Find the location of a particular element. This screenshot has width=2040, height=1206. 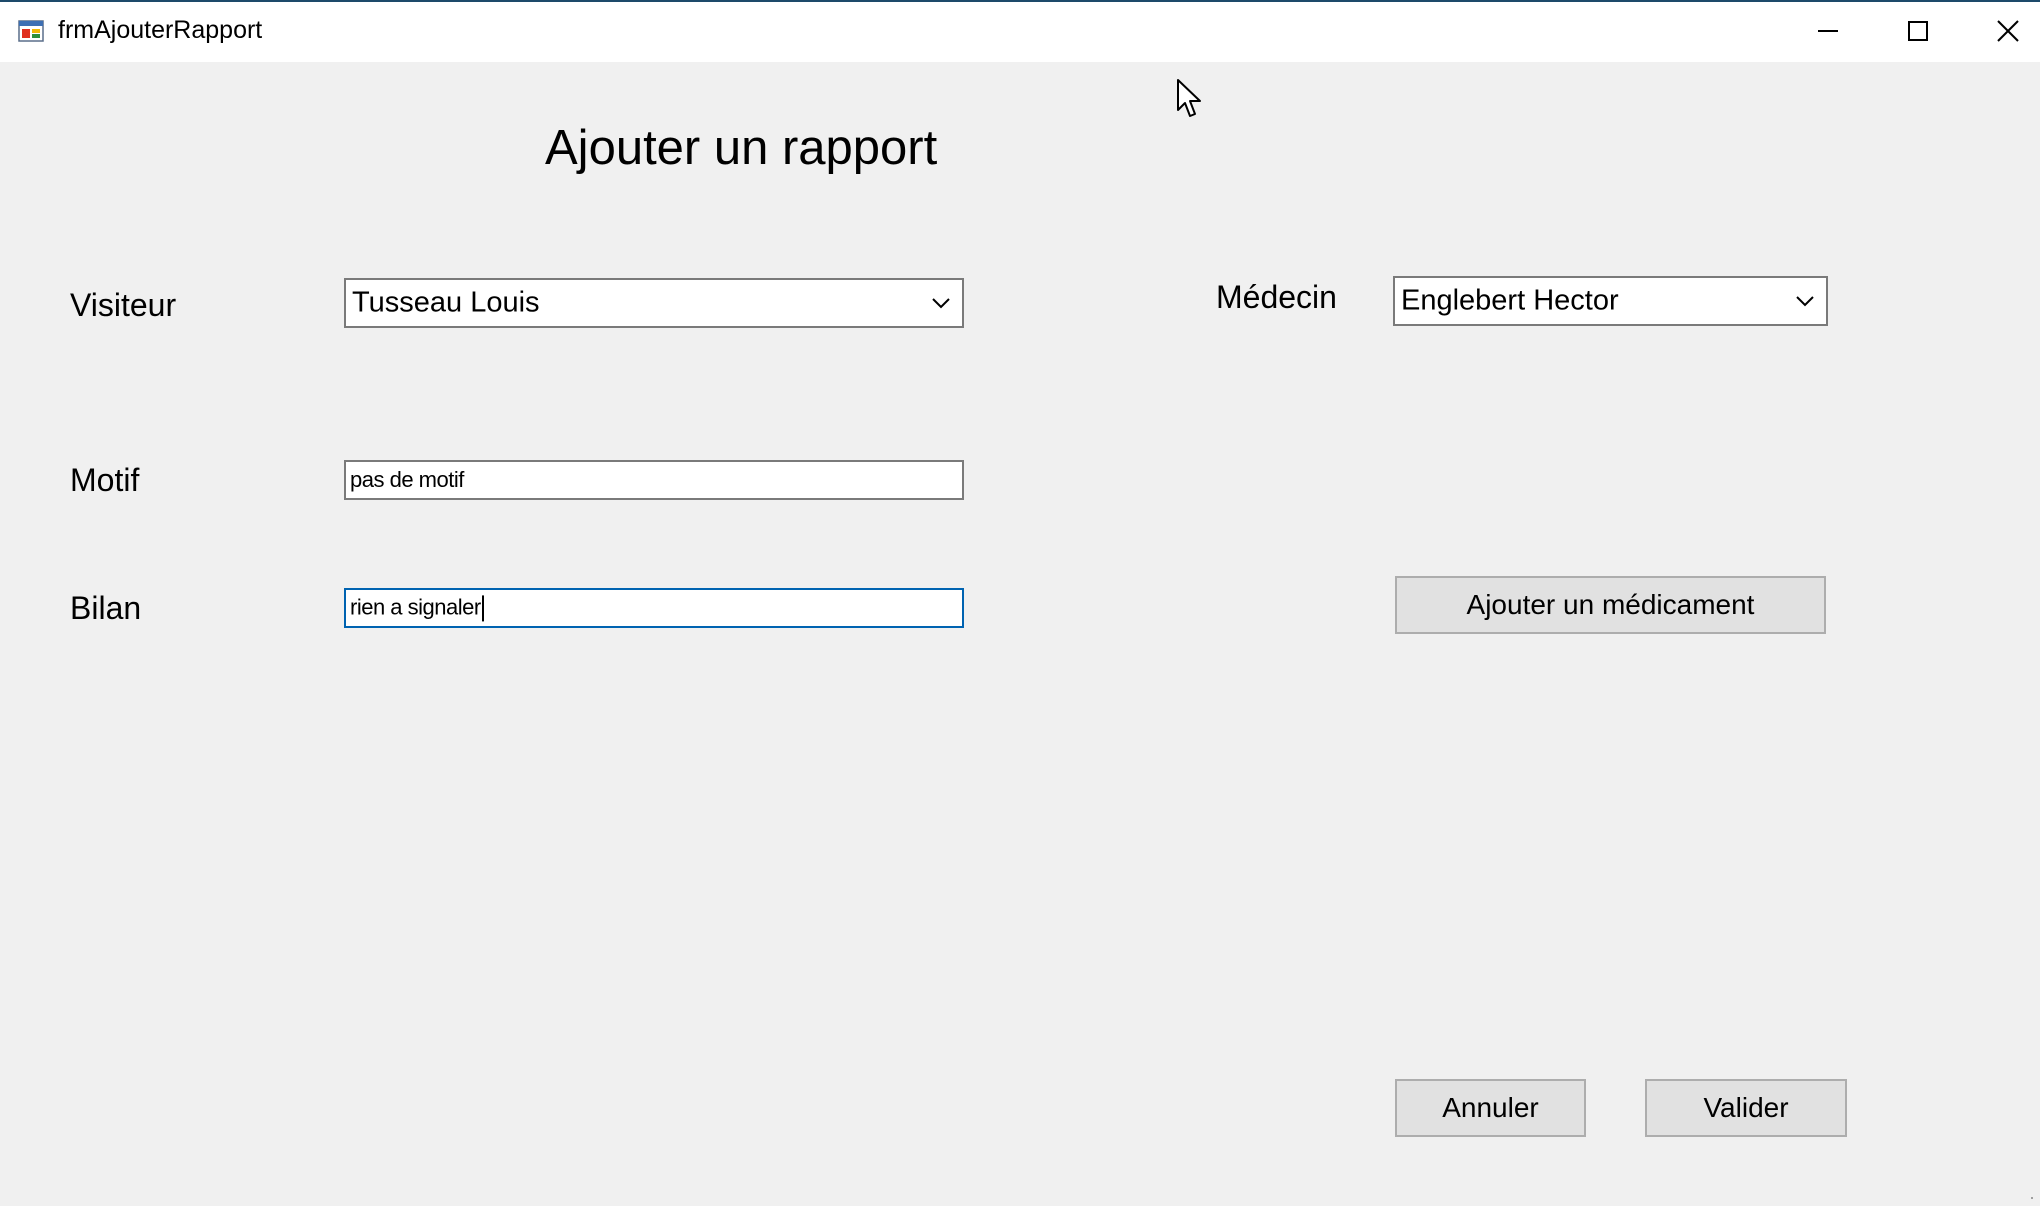

form-heading: Ajouter un rapport is located at coordinates (741, 148).